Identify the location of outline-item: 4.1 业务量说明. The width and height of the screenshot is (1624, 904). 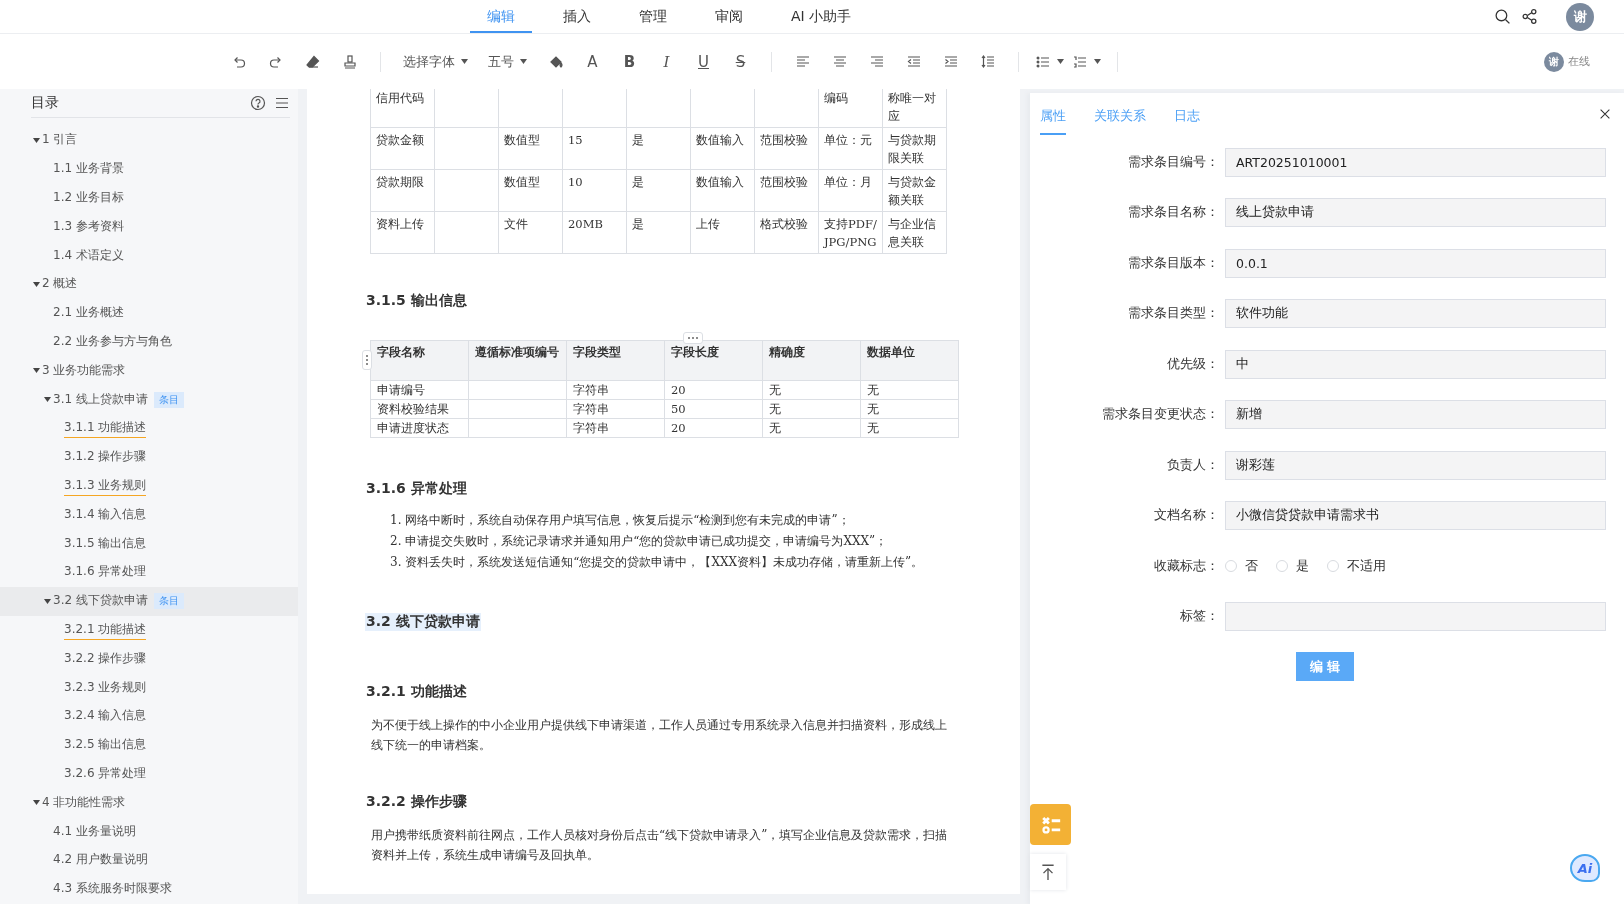
(94, 831).